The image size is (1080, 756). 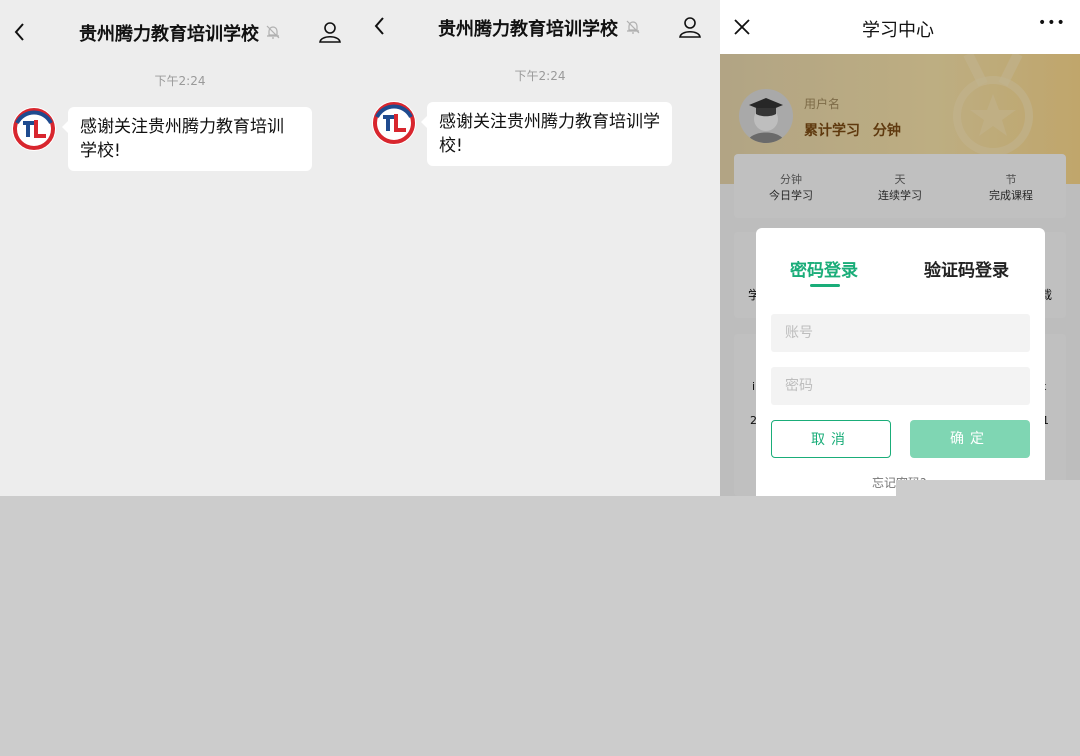 I want to click on close-icon, so click(x=742, y=27).